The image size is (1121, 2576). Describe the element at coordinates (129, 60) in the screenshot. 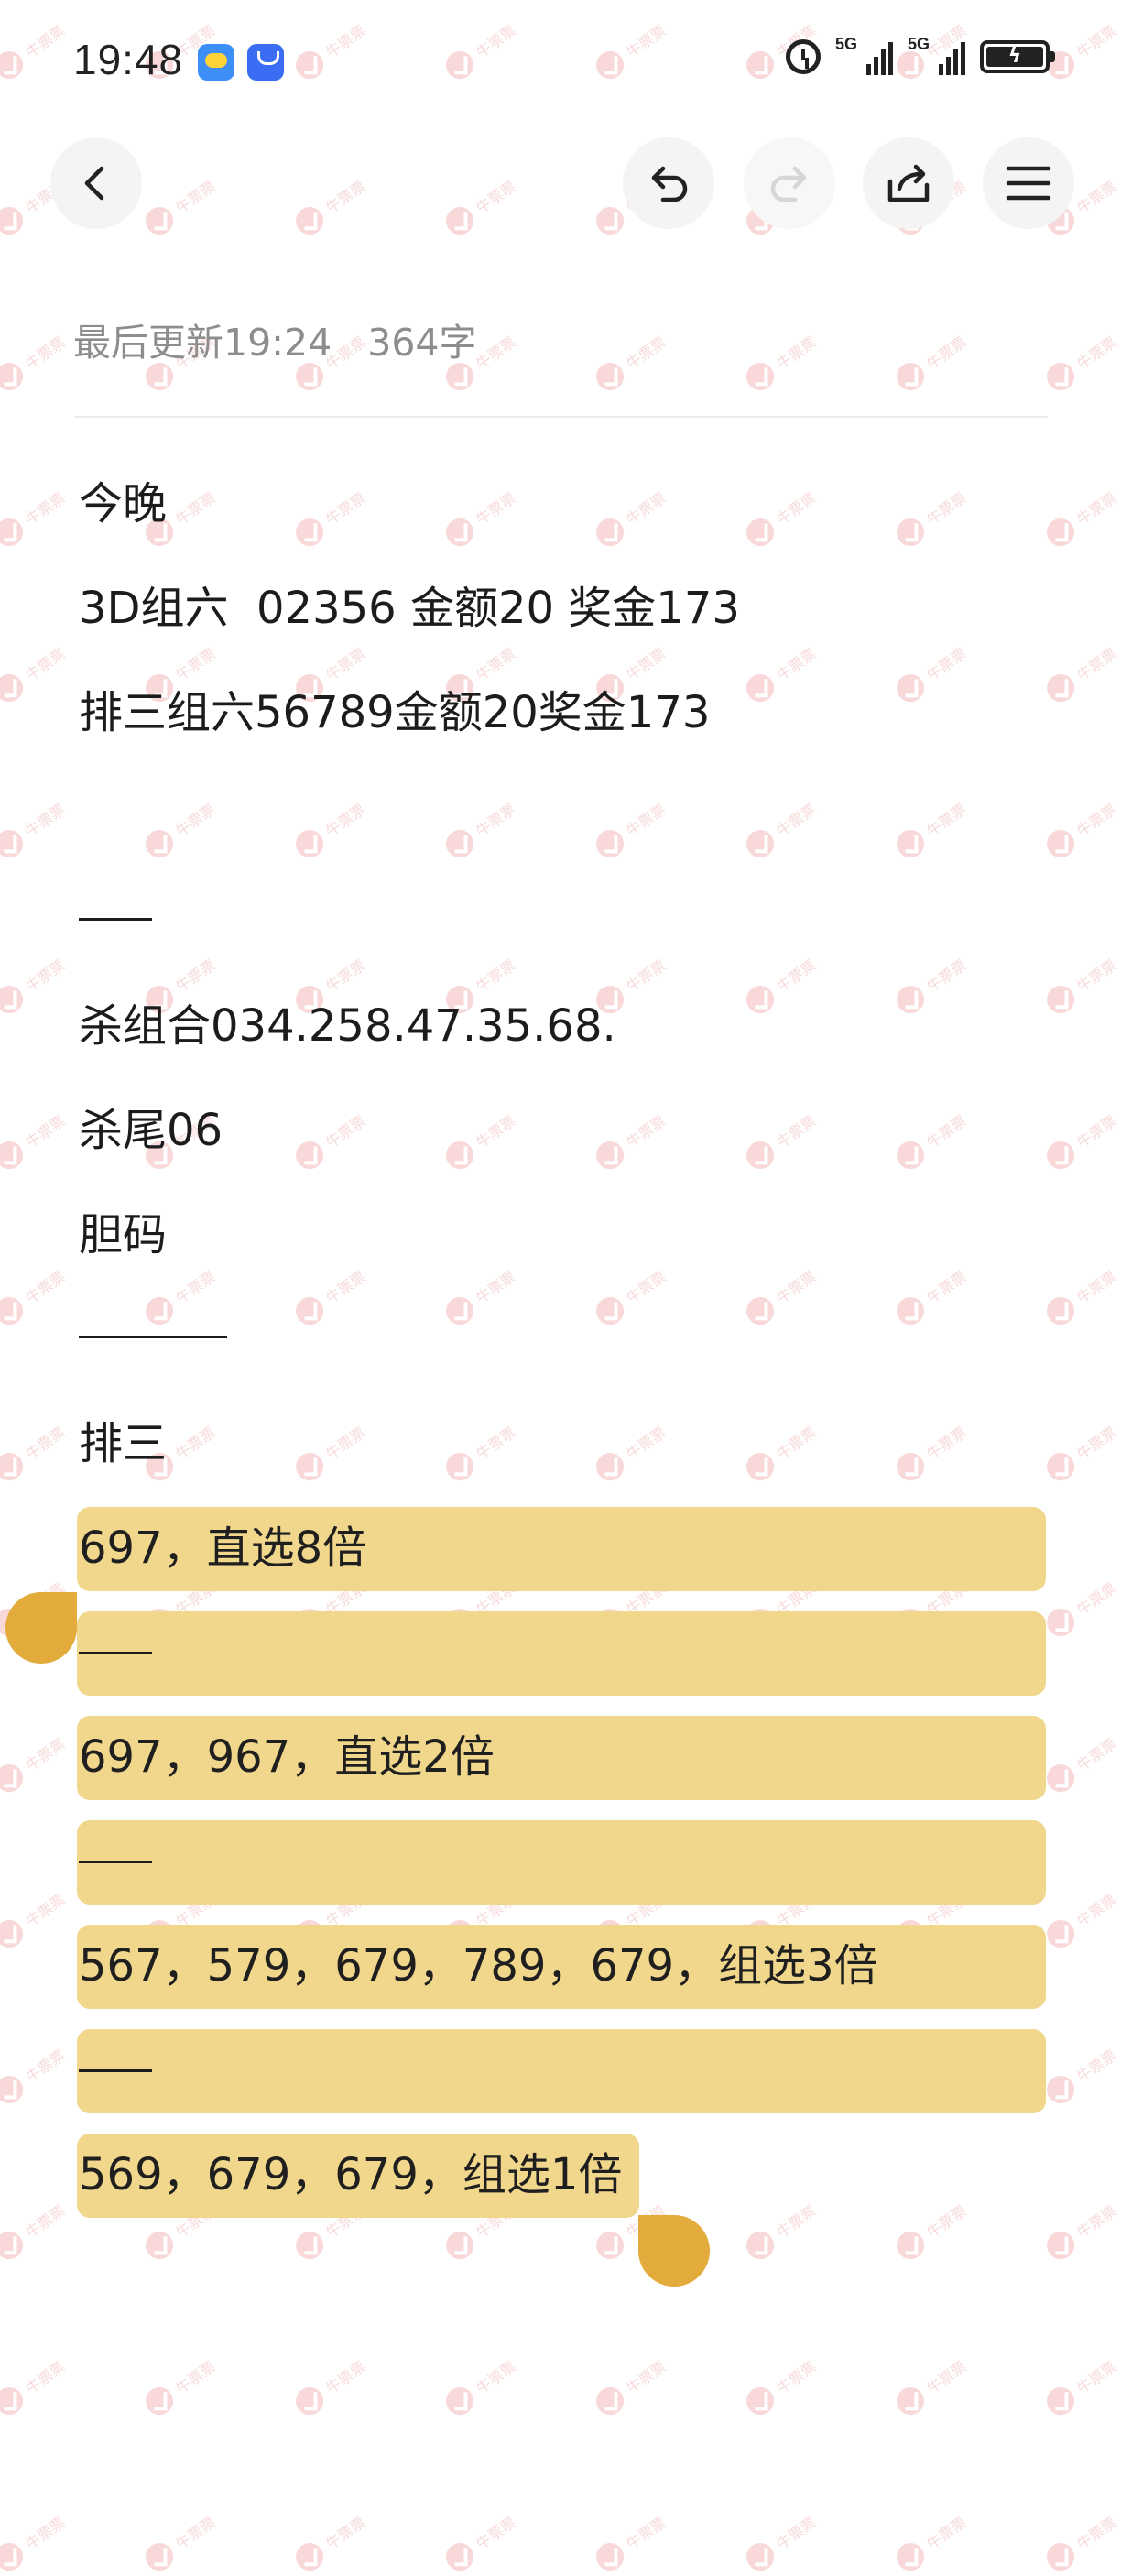

I see `status-time: 19:48` at that location.